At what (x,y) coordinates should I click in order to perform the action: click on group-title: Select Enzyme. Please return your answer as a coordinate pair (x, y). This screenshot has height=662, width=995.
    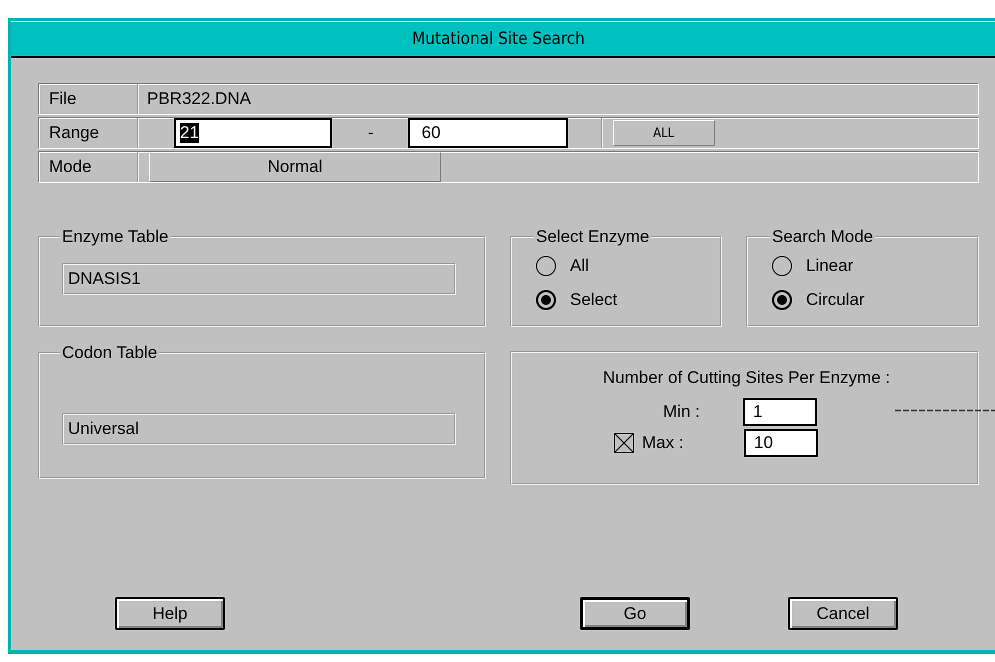
    Looking at the image, I should click on (592, 237).